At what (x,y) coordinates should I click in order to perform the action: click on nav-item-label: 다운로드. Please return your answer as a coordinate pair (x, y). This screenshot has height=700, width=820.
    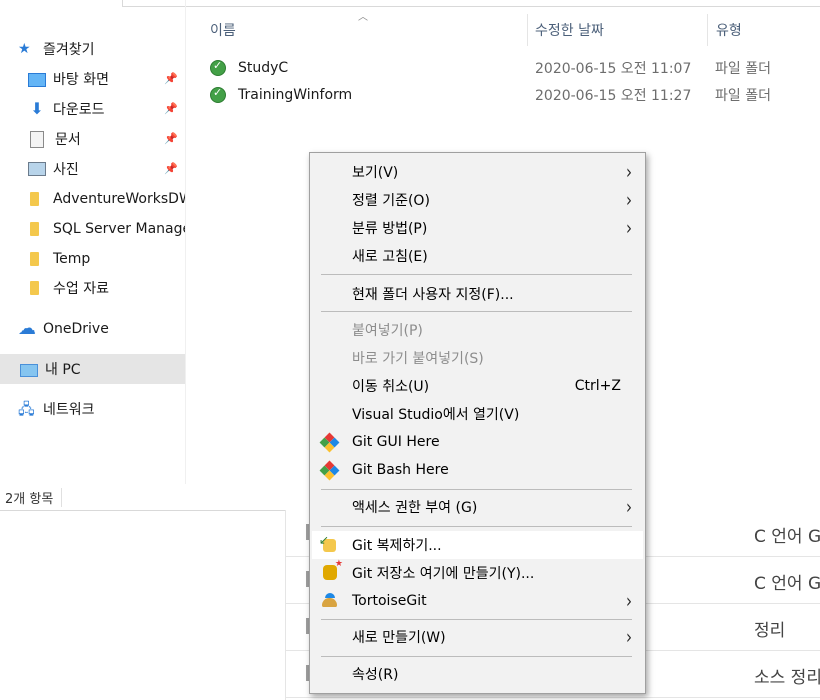
    Looking at the image, I should click on (79, 110).